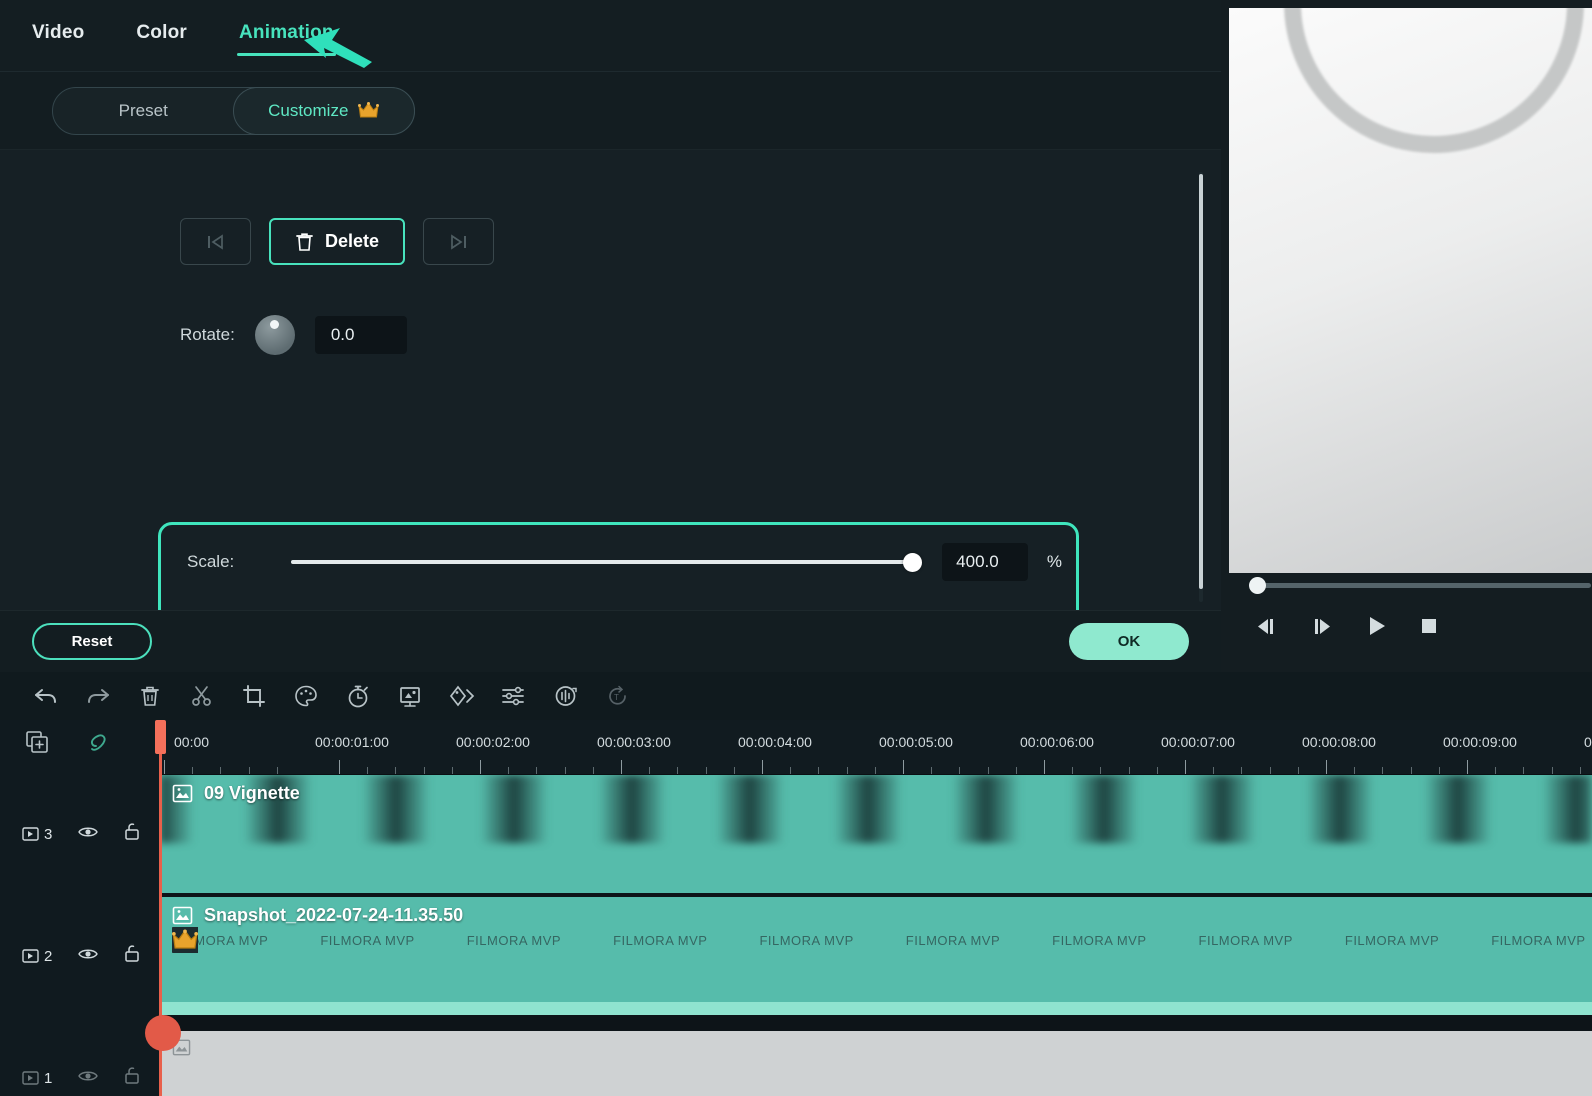  Describe the element at coordinates (1410, 290) in the screenshot. I see `preview-viewport` at that location.